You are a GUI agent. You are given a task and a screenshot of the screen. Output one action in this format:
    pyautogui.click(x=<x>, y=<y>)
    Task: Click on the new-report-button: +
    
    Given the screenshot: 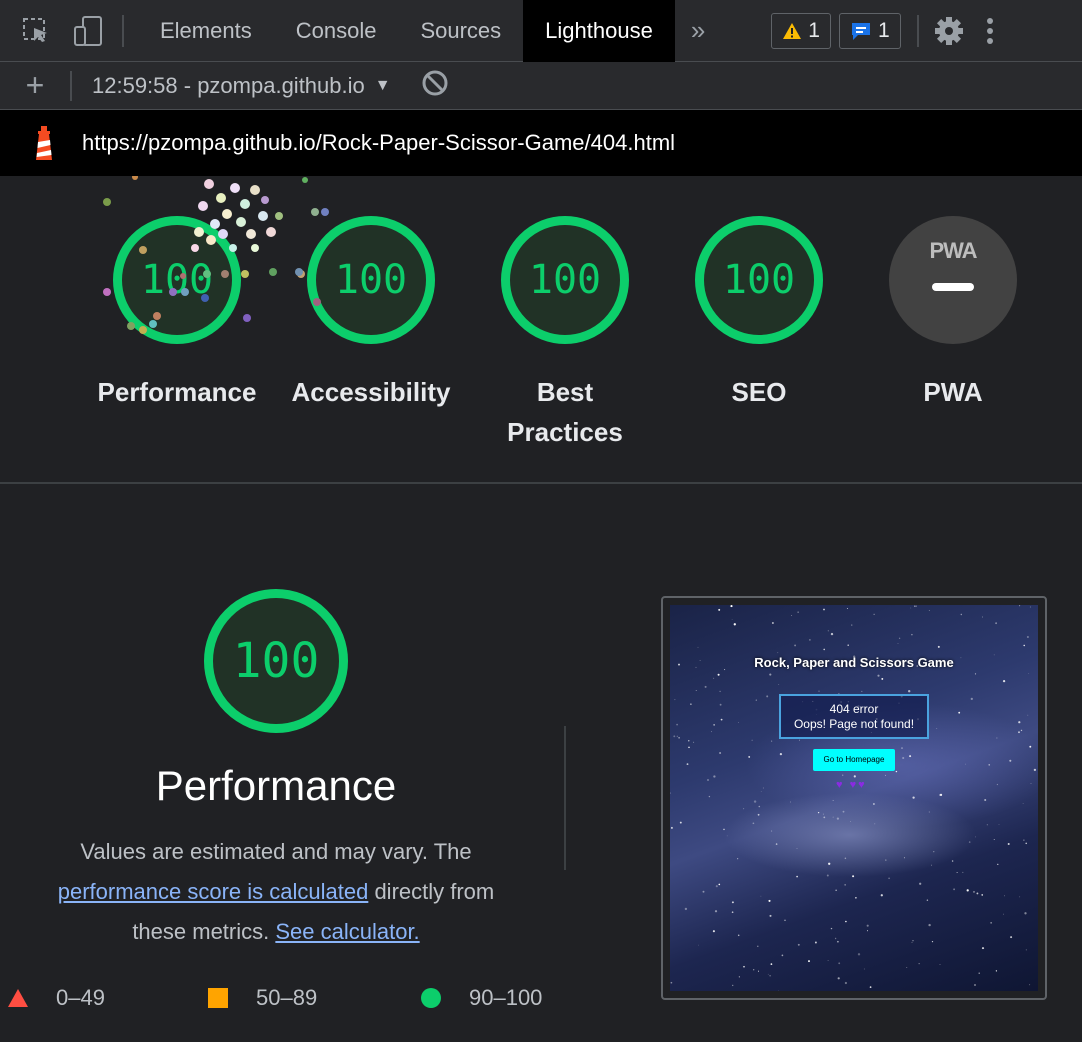 What is the action you would take?
    pyautogui.click(x=35, y=85)
    